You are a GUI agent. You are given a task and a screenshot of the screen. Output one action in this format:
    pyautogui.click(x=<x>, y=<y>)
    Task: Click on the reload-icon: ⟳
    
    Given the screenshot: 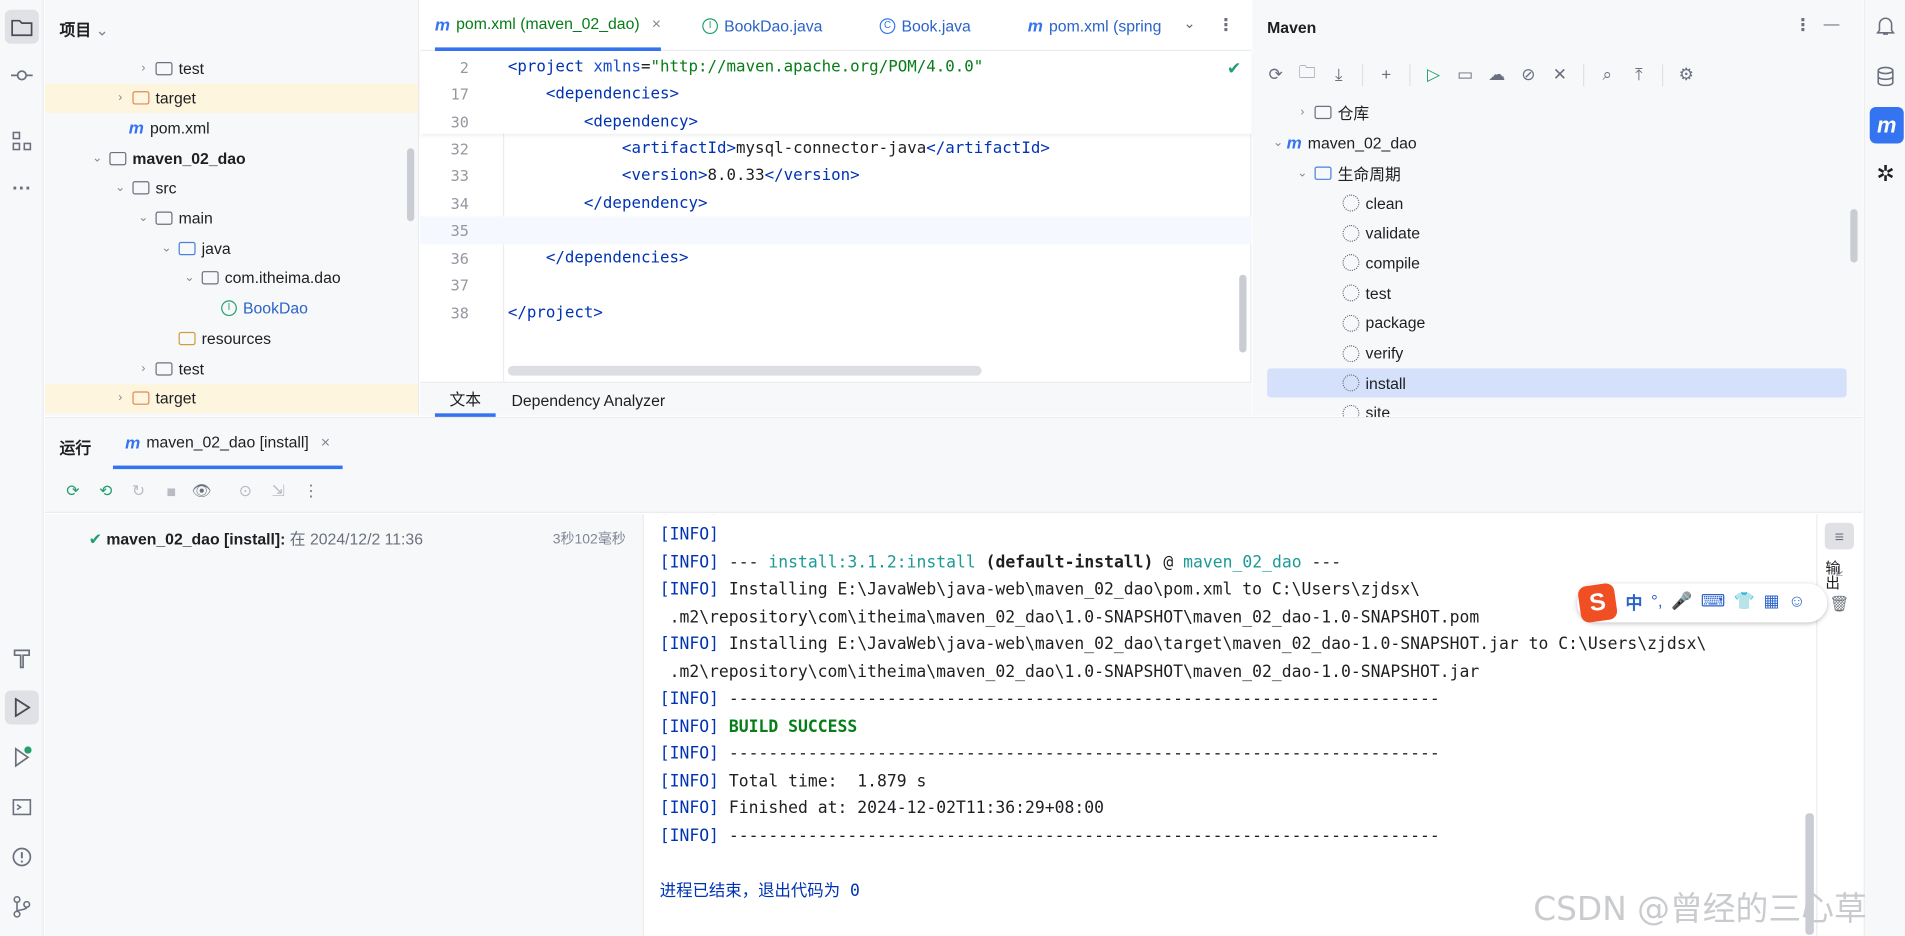 What is the action you would take?
    pyautogui.click(x=1275, y=74)
    